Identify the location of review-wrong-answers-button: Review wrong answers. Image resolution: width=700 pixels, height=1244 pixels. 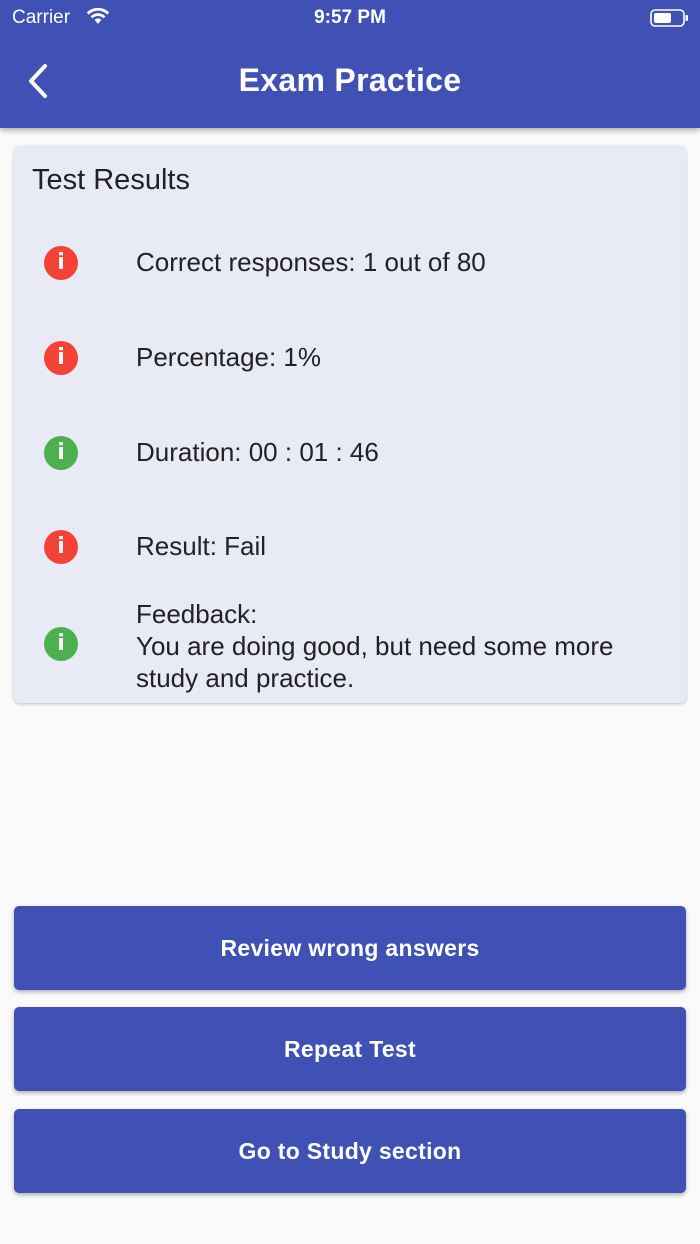
(350, 948).